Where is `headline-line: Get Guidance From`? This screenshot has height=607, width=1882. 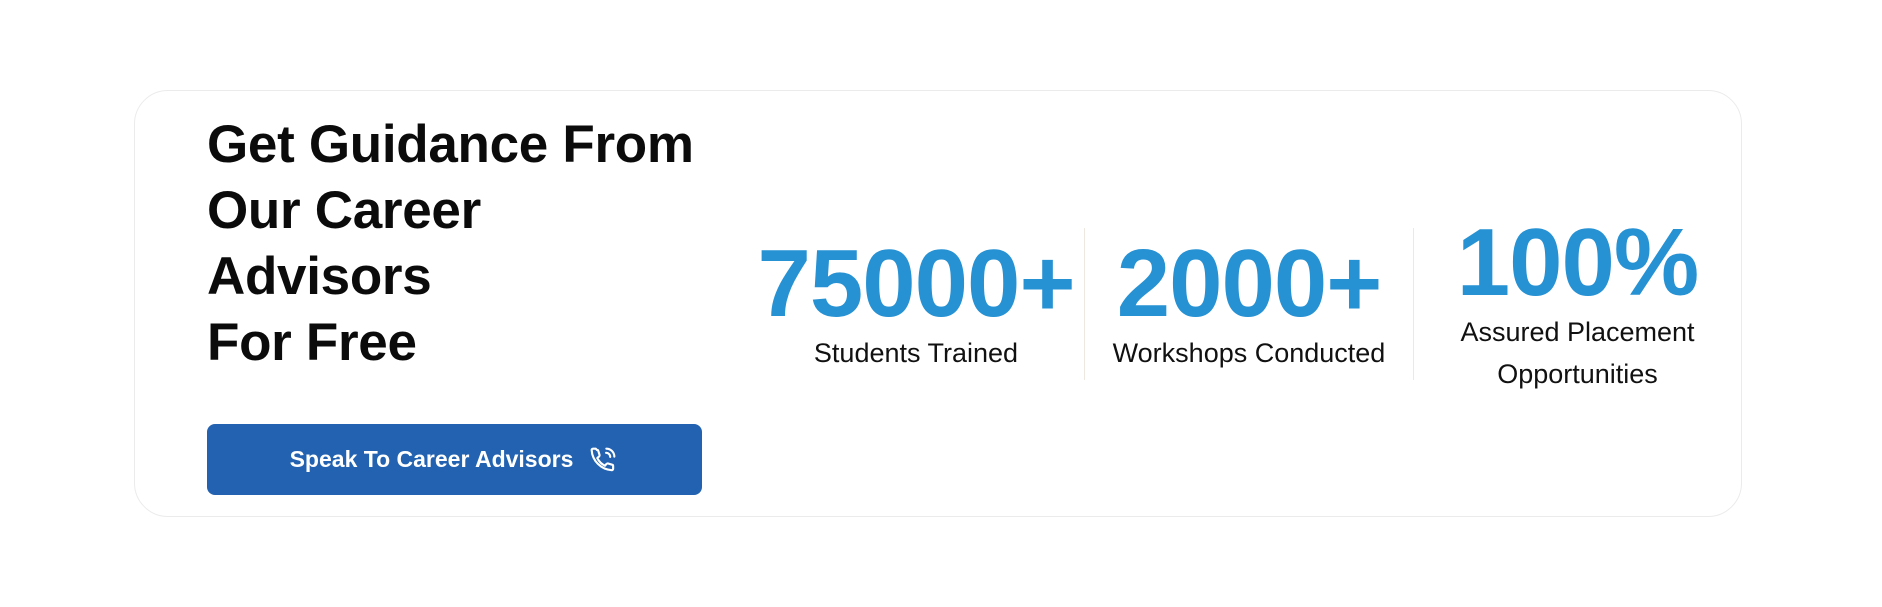 headline-line: Get Guidance From is located at coordinates (450, 144).